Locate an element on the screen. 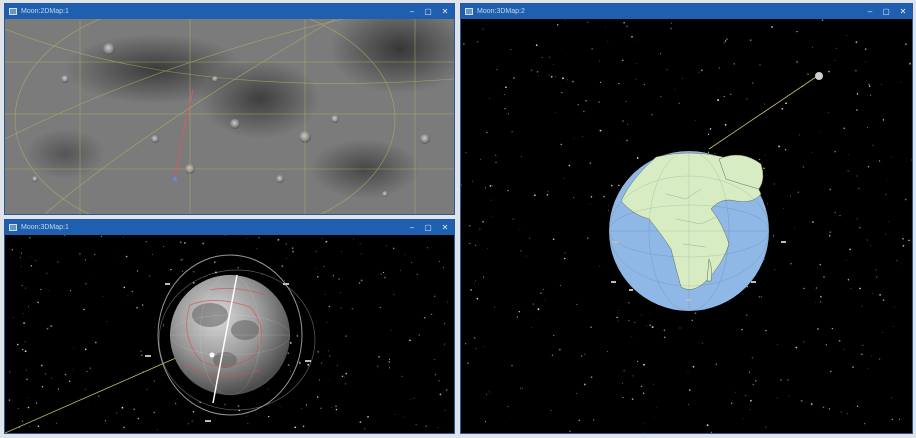 The image size is (916, 438). spacecraft-marker is located at coordinates (212, 355).